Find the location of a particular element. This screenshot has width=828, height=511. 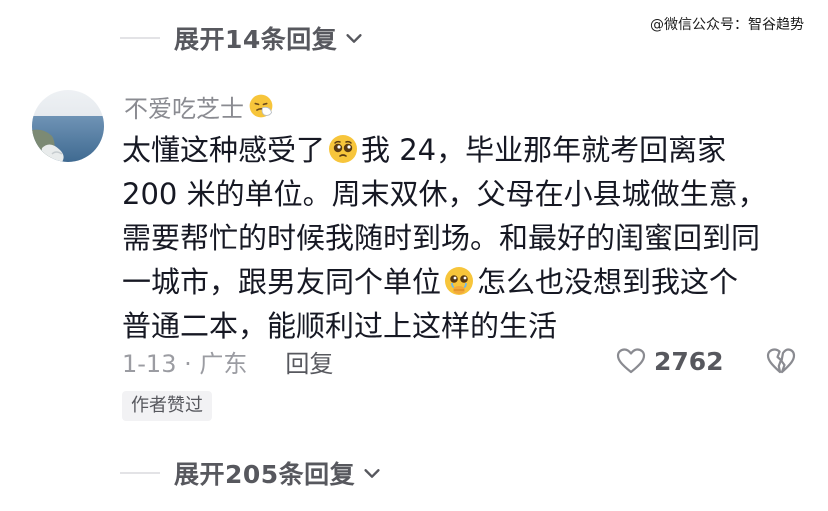

comment-line-3: 需要帮忙的时候我随时到场。和最好的闺蜜回到同 is located at coordinates (467, 238).